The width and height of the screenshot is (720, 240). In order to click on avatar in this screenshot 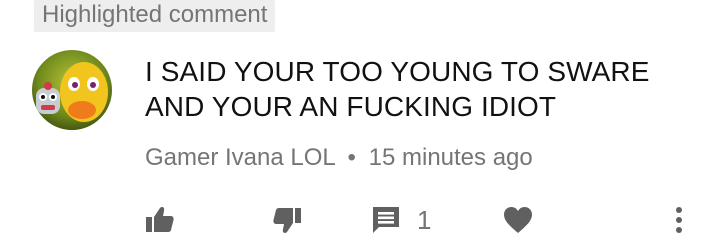, I will do `click(72, 90)`.